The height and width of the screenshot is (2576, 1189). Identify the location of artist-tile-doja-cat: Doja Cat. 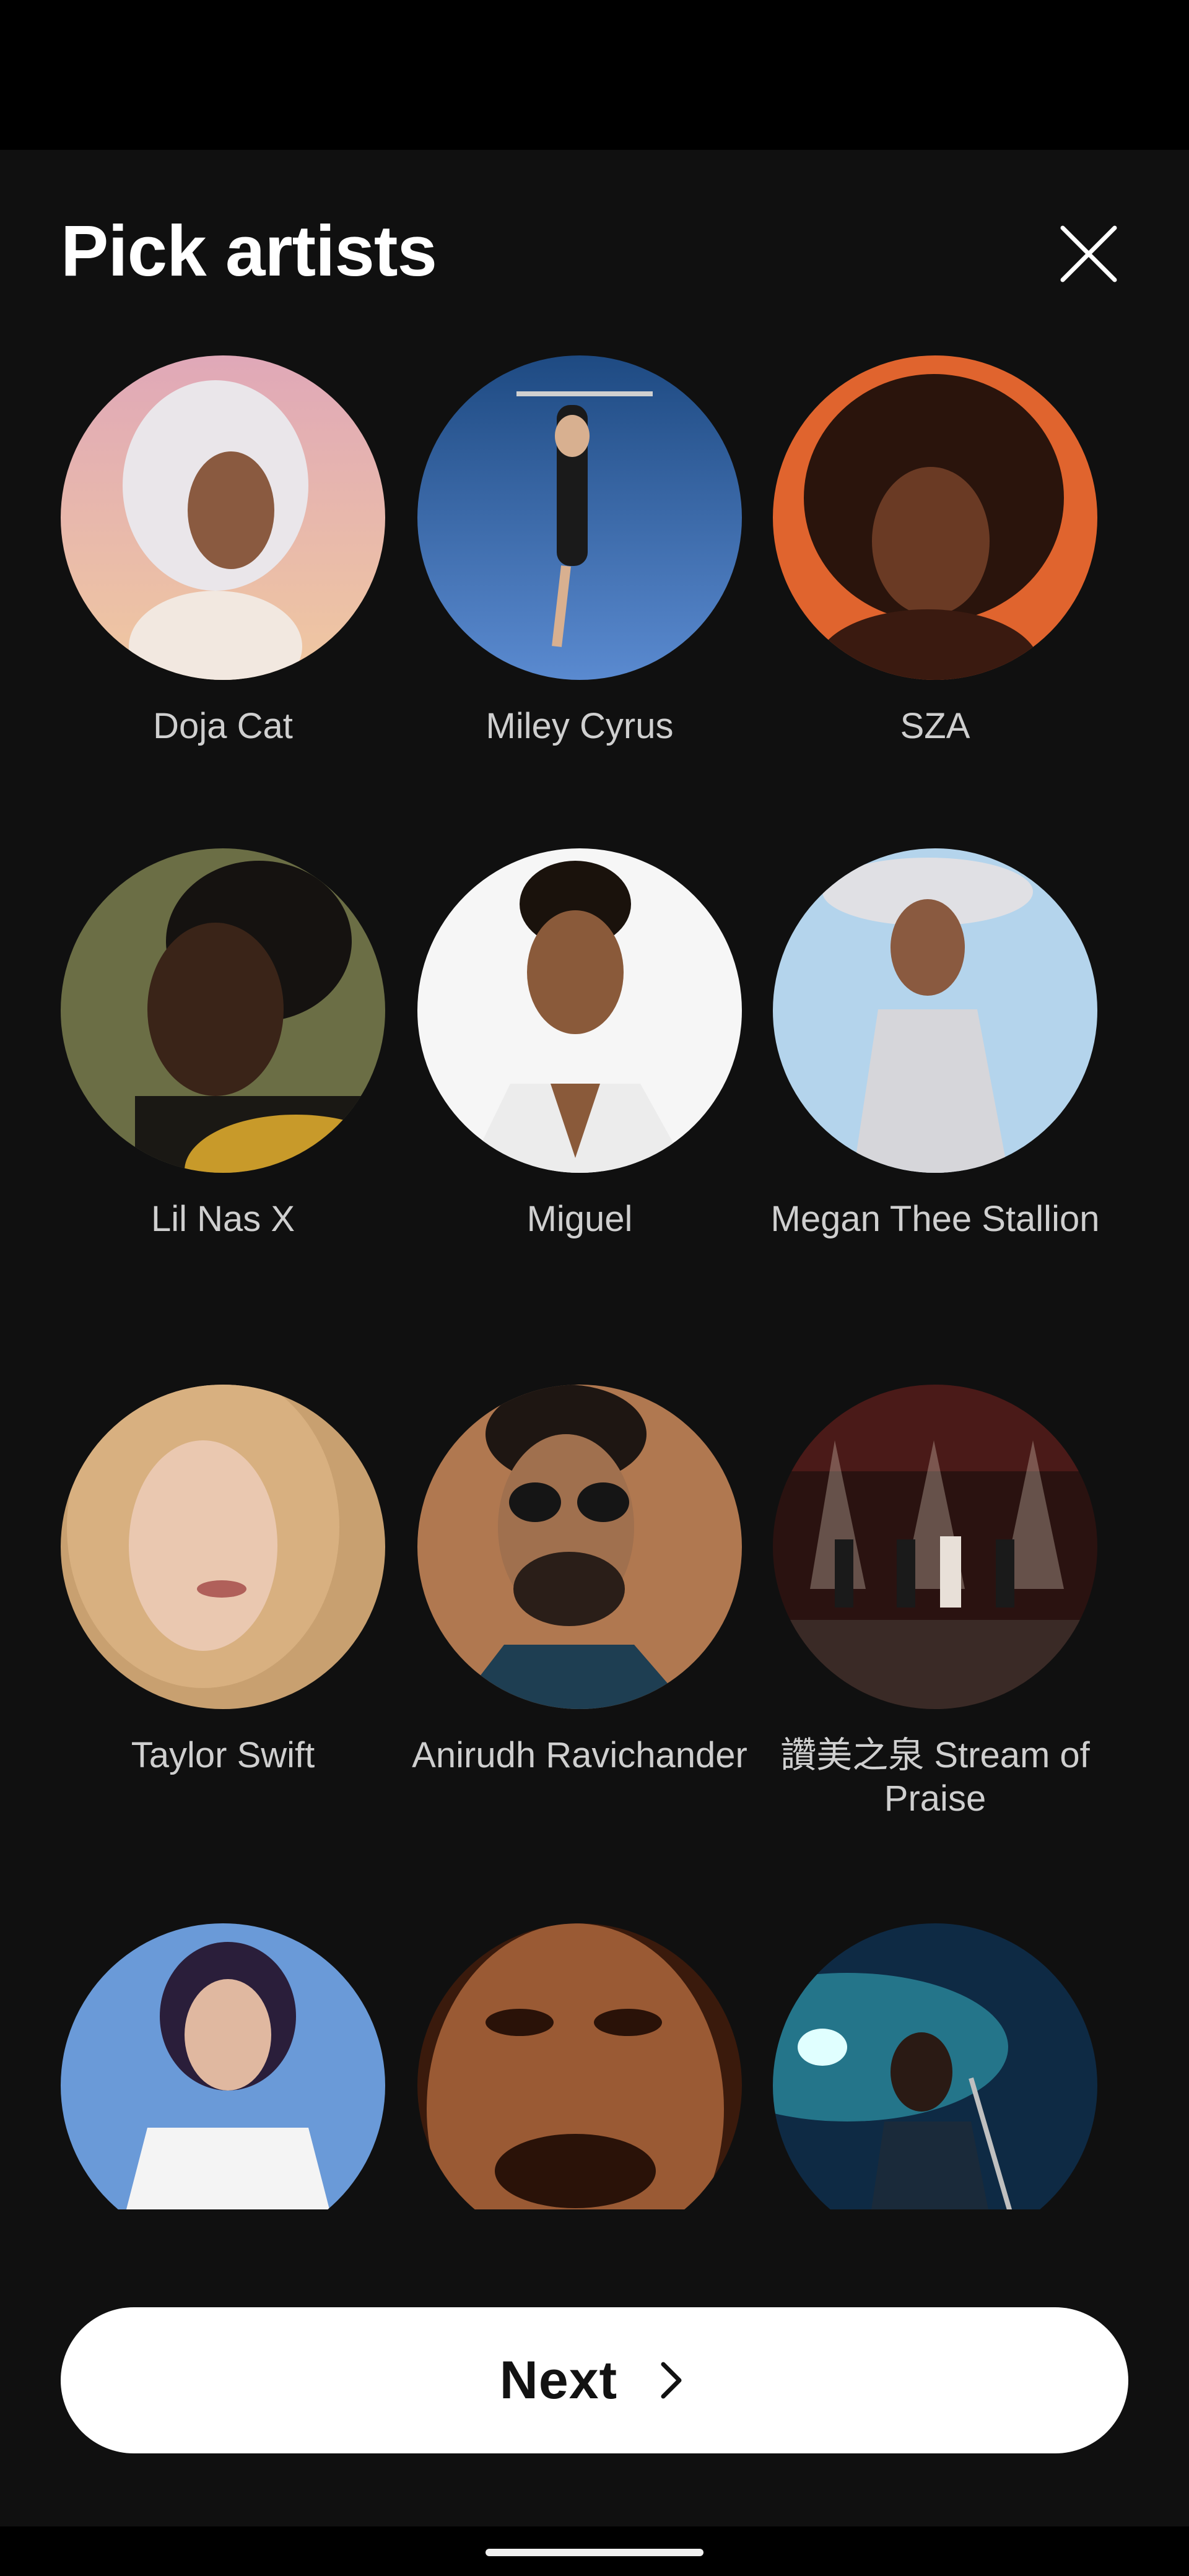
(223, 551).